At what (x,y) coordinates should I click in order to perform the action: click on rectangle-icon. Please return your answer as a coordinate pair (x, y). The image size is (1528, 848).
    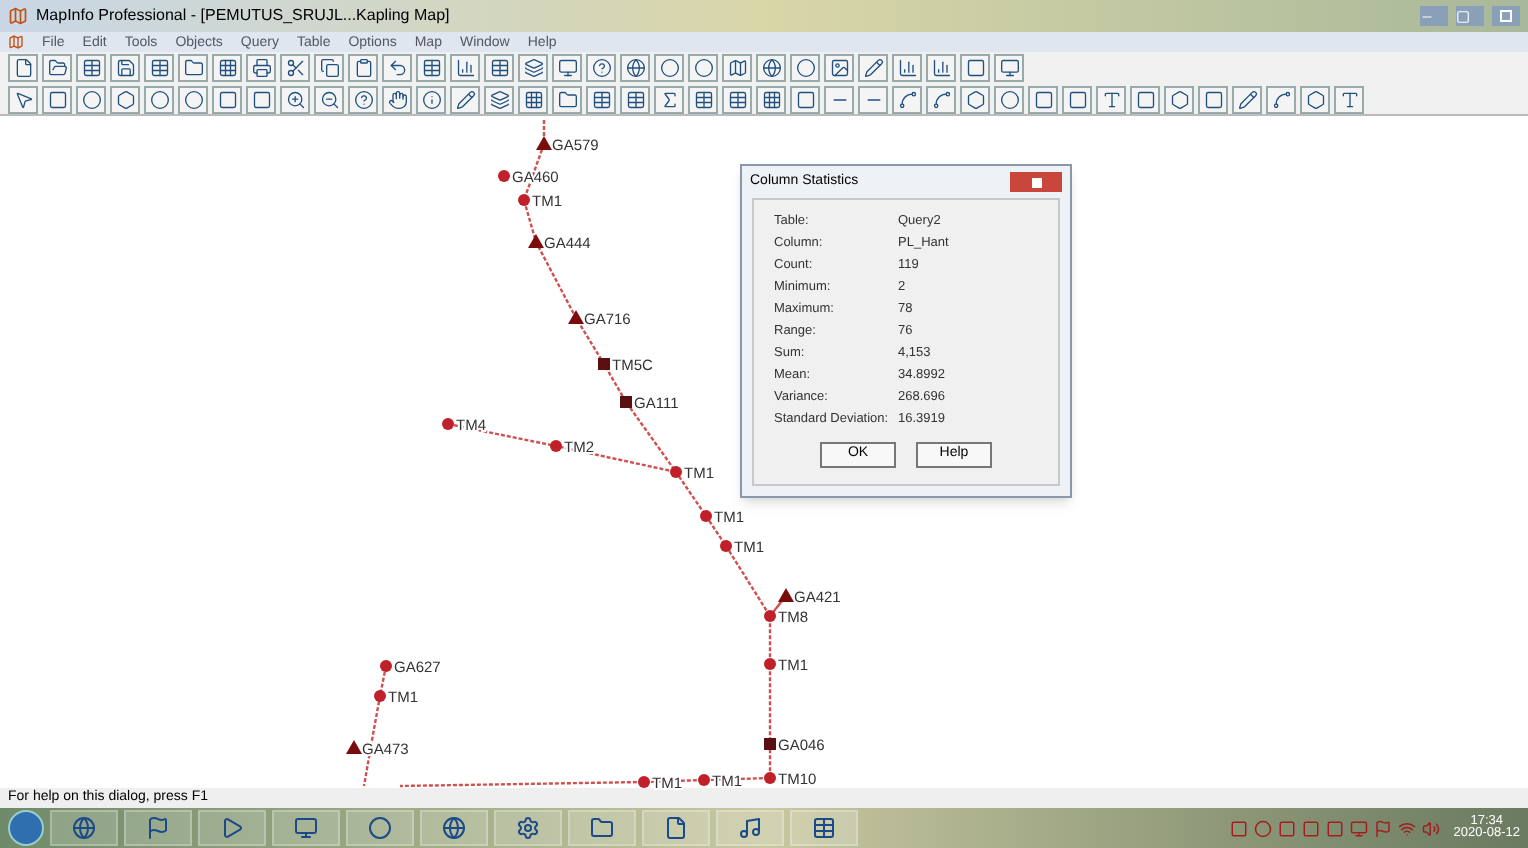
    Looking at the image, I should click on (1043, 99).